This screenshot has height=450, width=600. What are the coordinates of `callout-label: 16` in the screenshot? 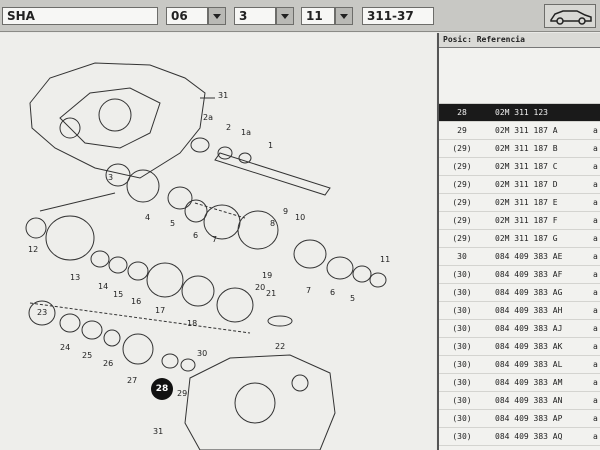 It's located at (136, 301).